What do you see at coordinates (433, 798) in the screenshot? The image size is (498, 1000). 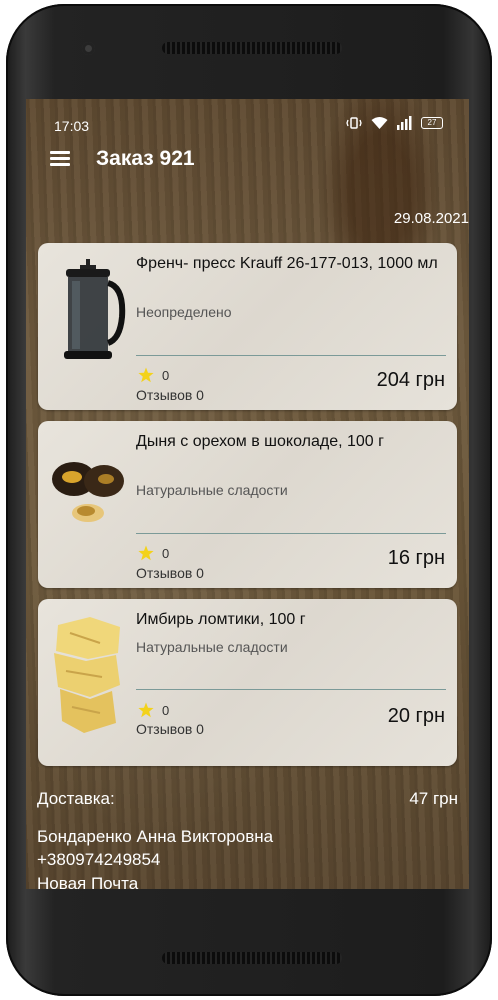 I see `delivery-price: 47 грн` at bounding box center [433, 798].